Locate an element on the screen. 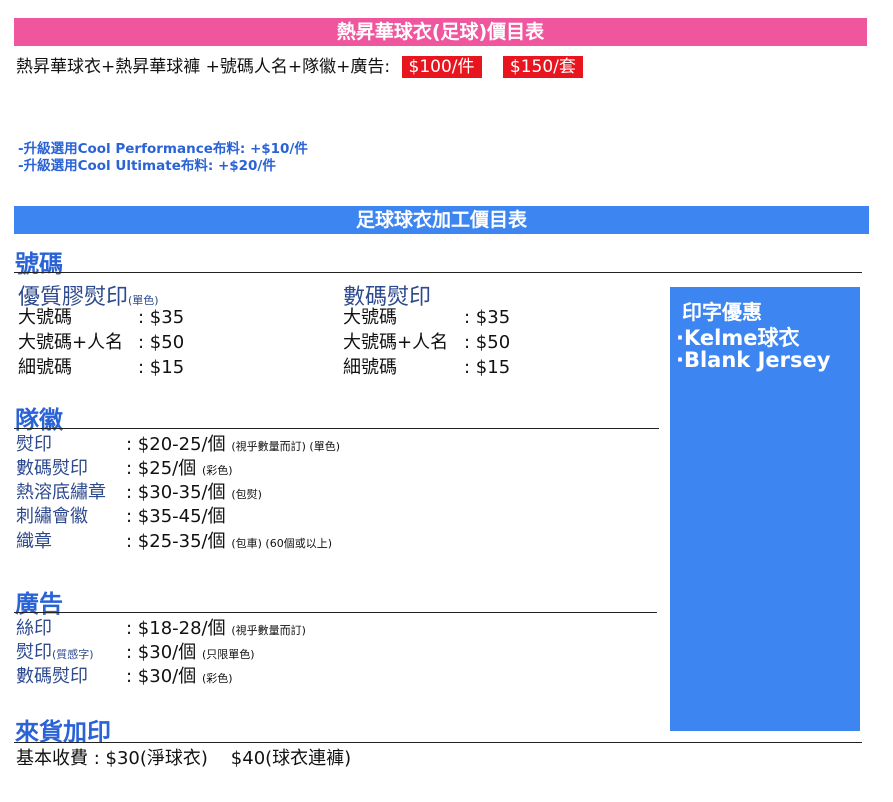 The width and height of the screenshot is (893, 802). badge-price-line: : $25/個 (彩色) is located at coordinates (179, 469).